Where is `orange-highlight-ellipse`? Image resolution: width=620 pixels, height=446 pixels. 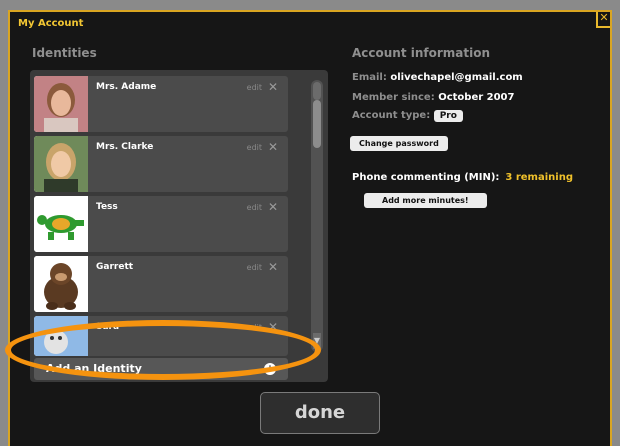
orange-highlight-ellipse is located at coordinates (163, 350).